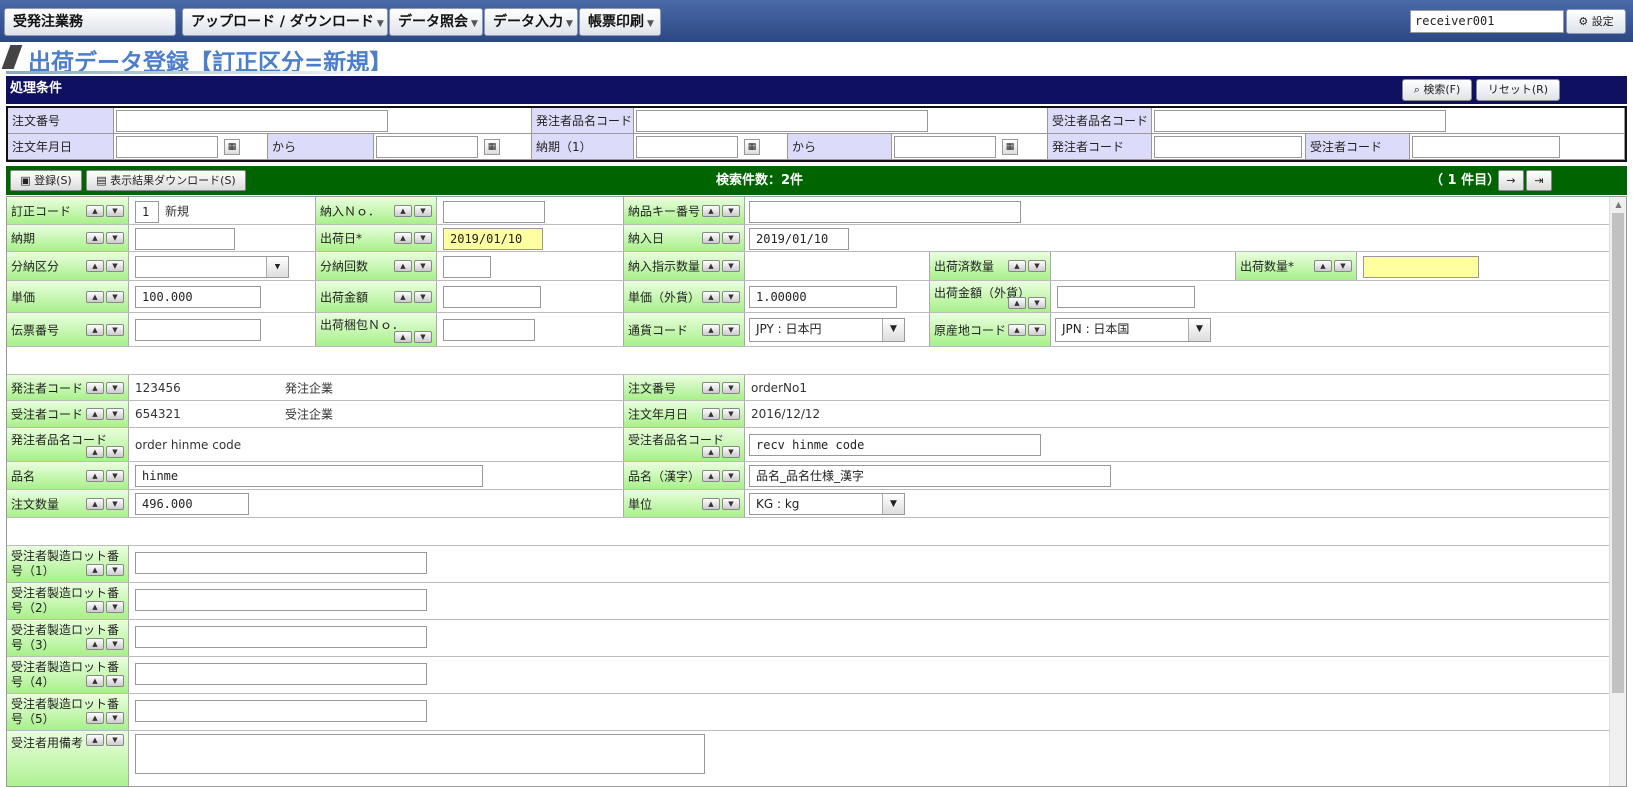 This screenshot has height=787, width=1633. I want to click on split-type-select: ▼, so click(212, 267).